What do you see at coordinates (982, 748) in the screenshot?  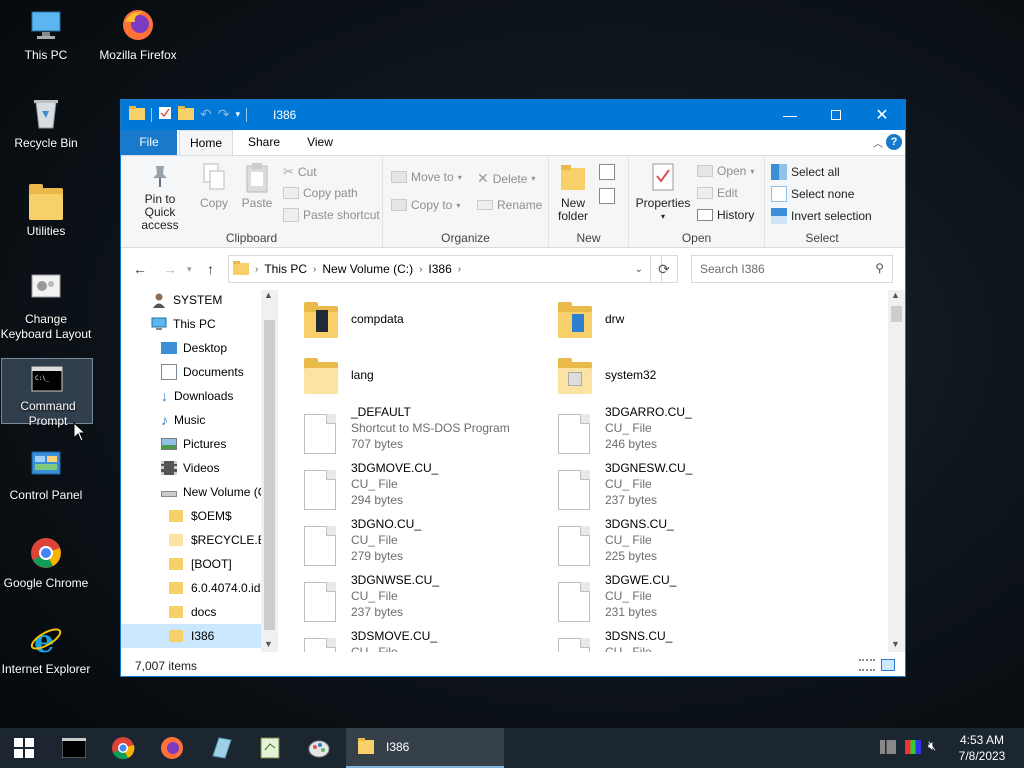 I see `clock: 4:53 AM 7/8/2023` at bounding box center [982, 748].